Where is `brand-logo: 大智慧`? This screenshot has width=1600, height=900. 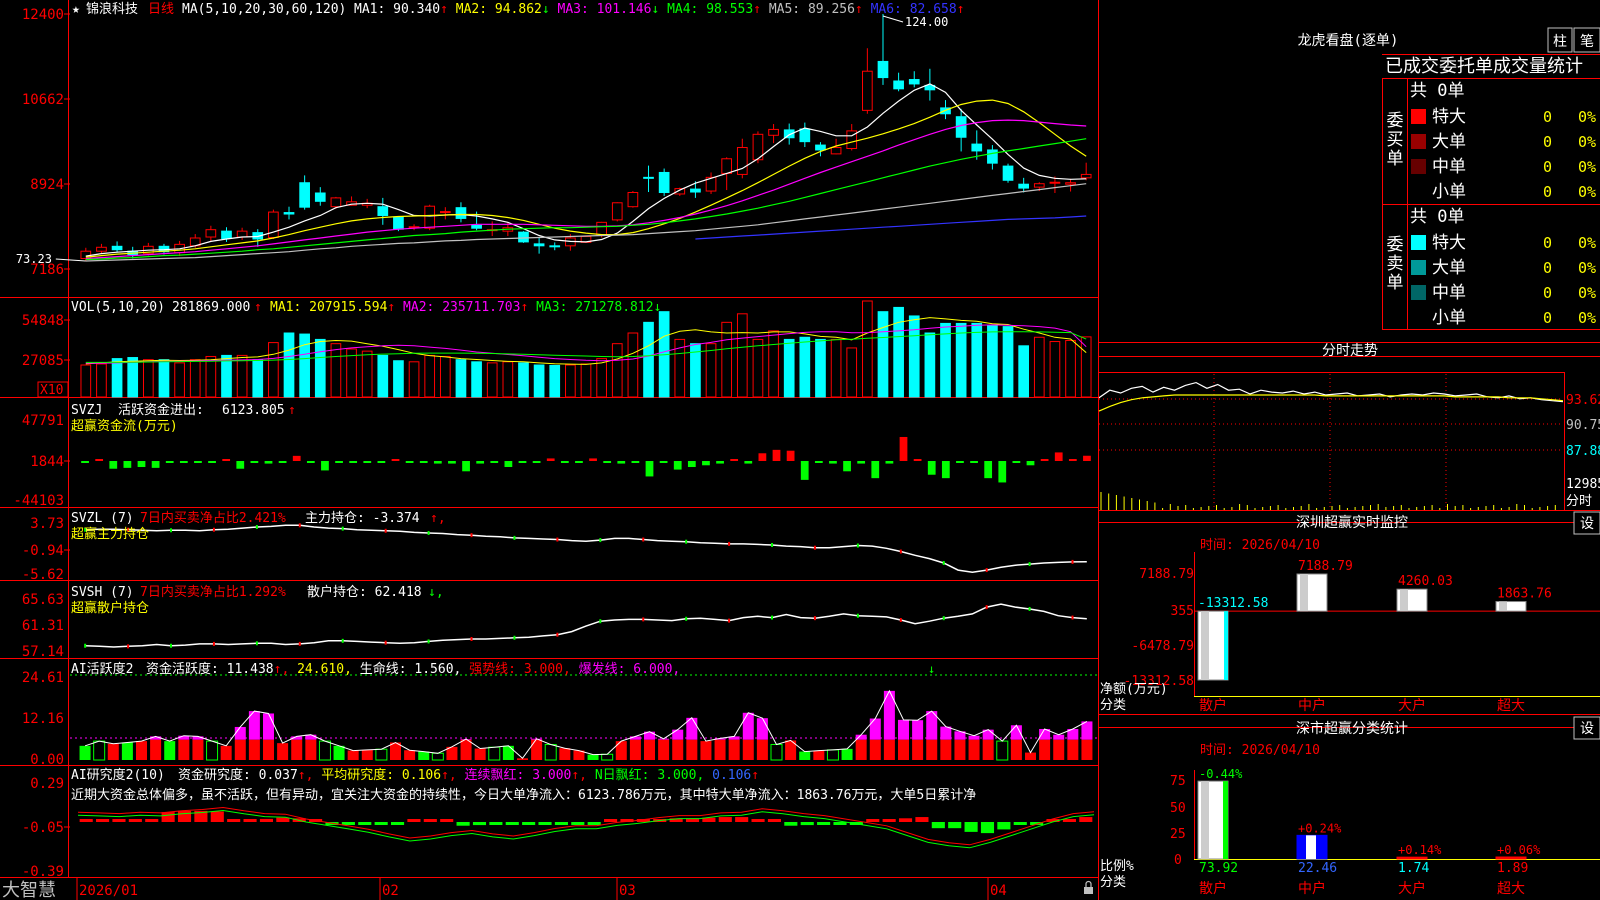 brand-logo: 大智慧 is located at coordinates (29, 890).